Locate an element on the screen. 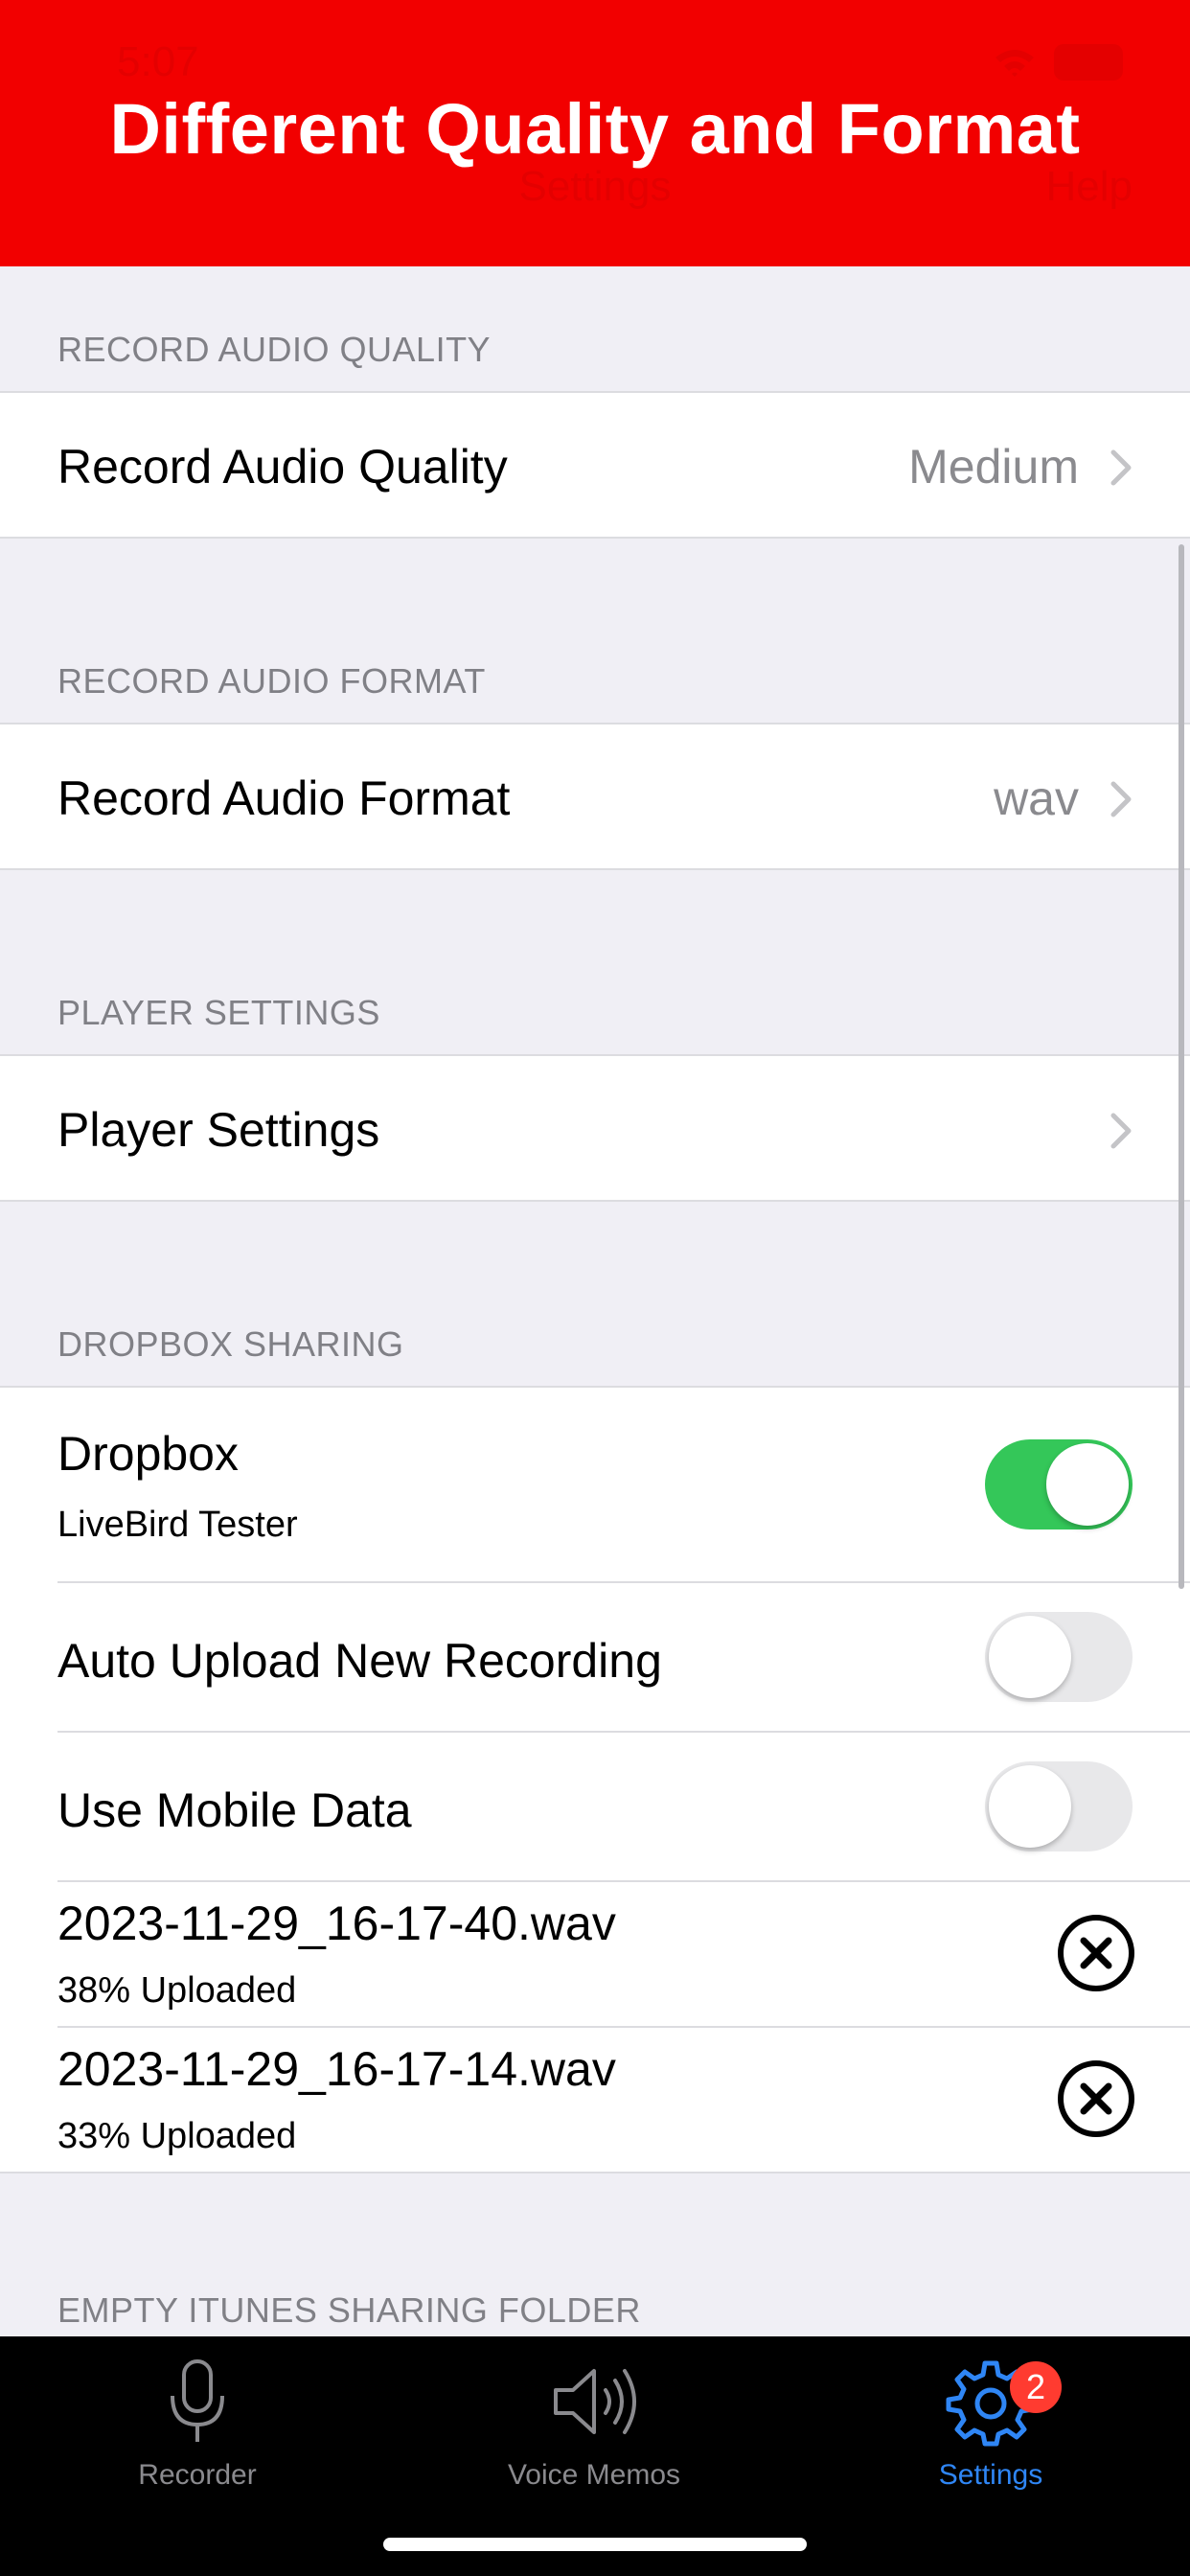  tab-voice-memos: Voice Memos is located at coordinates (594, 2430).